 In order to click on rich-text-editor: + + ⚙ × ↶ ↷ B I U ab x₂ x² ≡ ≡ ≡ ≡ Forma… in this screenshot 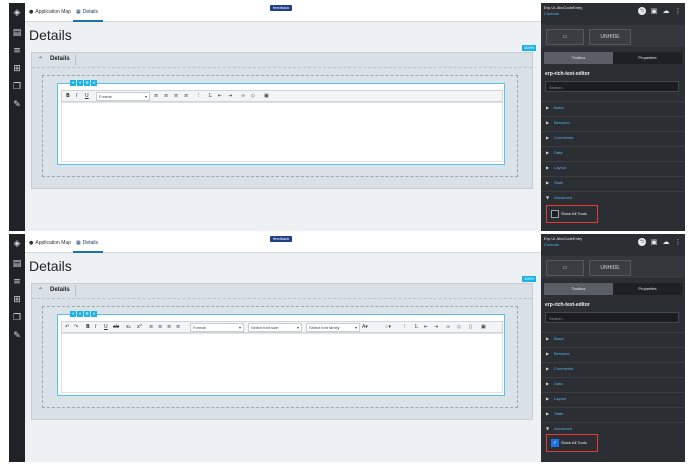, I will do `click(281, 353)`.